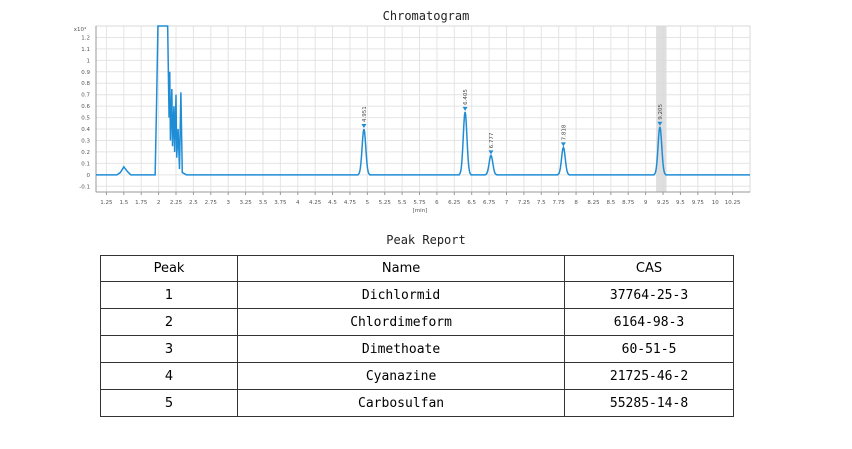 The height and width of the screenshot is (449, 852). I want to click on x-tick-label: 1.75, so click(141, 203).